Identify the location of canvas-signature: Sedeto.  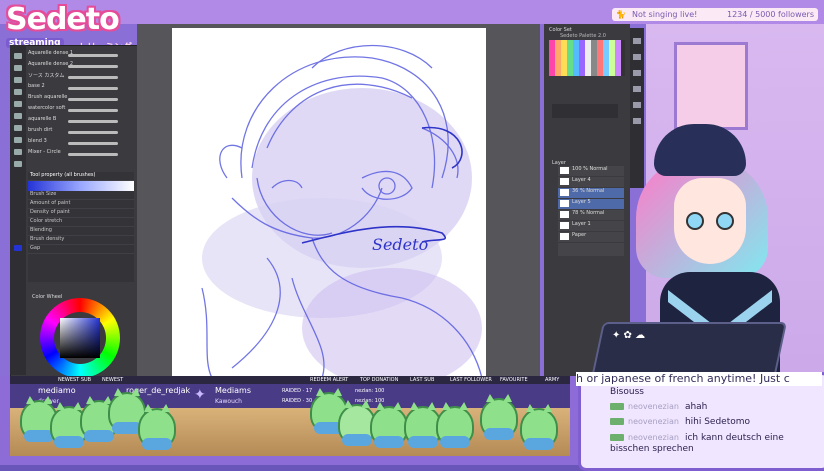
(400, 244).